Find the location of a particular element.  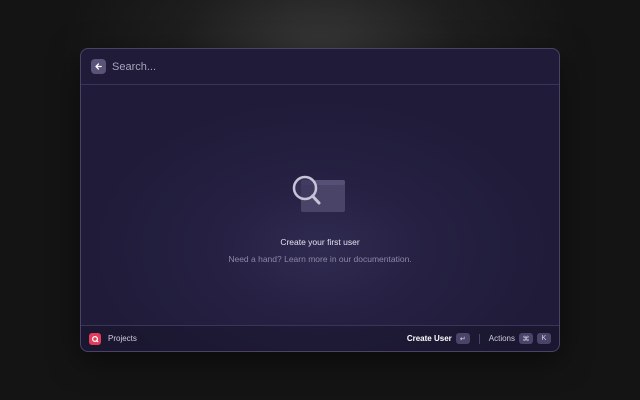

actions-button: Actions is located at coordinates (502, 338).